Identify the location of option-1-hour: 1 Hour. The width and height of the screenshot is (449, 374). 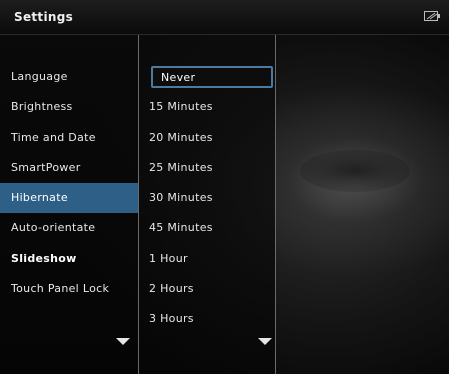
(207, 259).